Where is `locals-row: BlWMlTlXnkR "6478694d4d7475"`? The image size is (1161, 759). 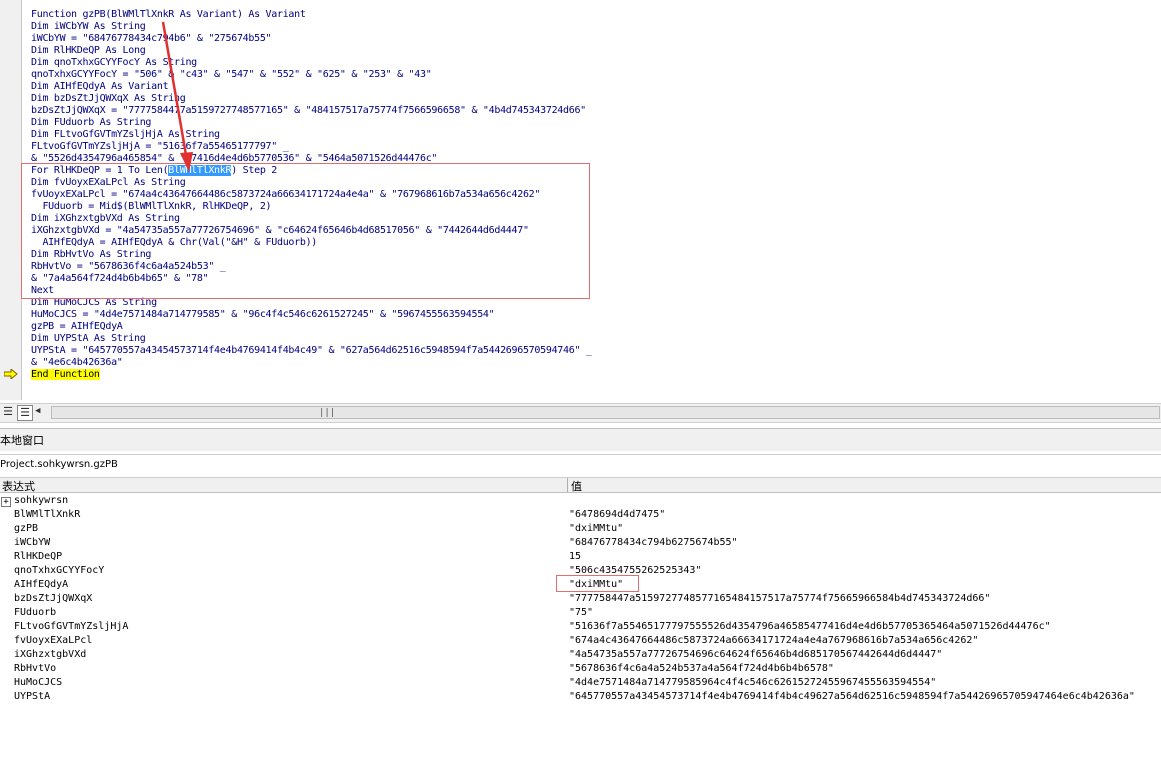
locals-row: BlWMlTlXnkR "6478694d4d7475" is located at coordinates (580, 515).